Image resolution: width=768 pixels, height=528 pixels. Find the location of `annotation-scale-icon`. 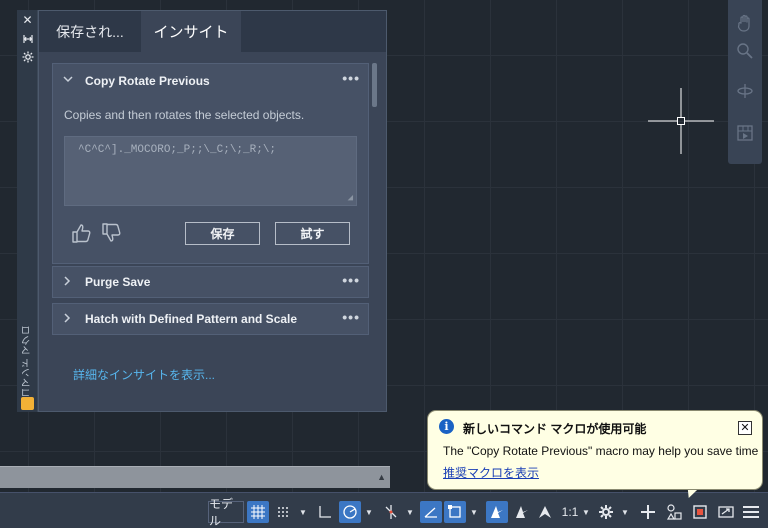

annotation-scale-icon is located at coordinates (545, 512).